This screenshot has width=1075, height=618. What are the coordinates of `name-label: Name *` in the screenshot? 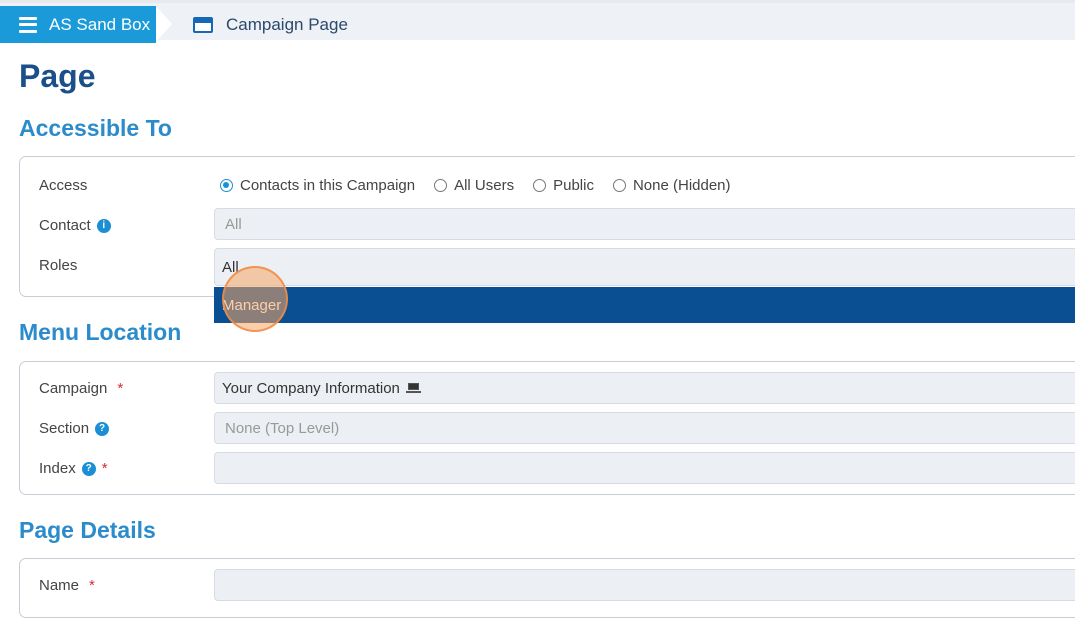 It's located at (67, 585).